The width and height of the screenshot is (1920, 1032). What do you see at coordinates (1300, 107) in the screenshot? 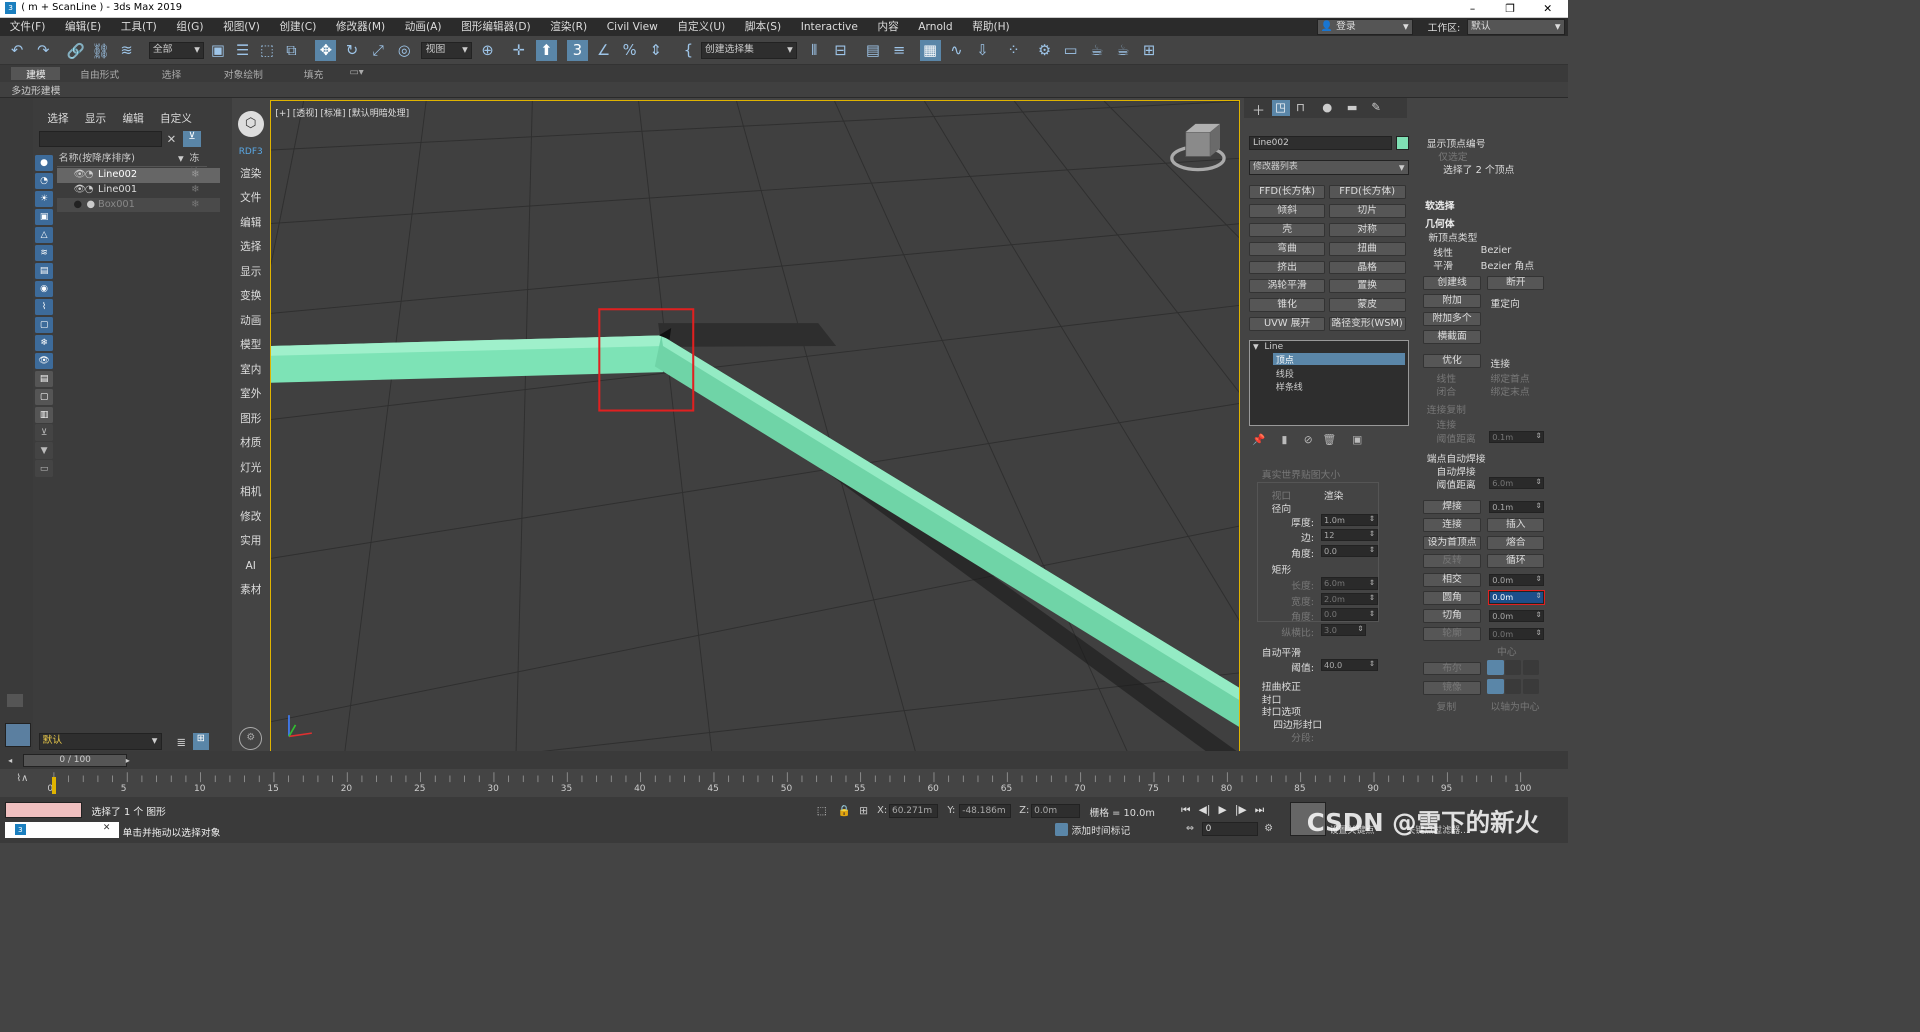
I see `hierarchy-tab-icon: ⊓` at bounding box center [1300, 107].